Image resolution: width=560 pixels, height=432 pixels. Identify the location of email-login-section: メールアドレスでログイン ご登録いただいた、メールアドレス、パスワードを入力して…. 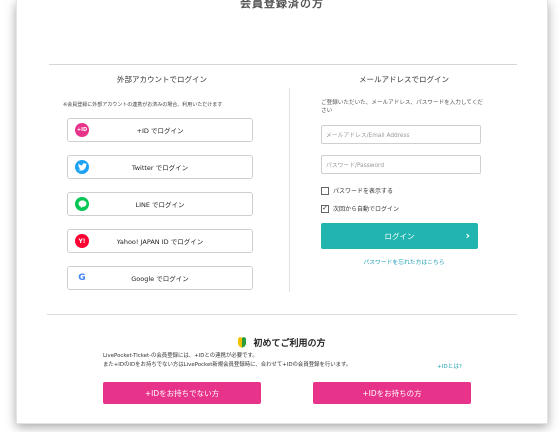
(404, 170).